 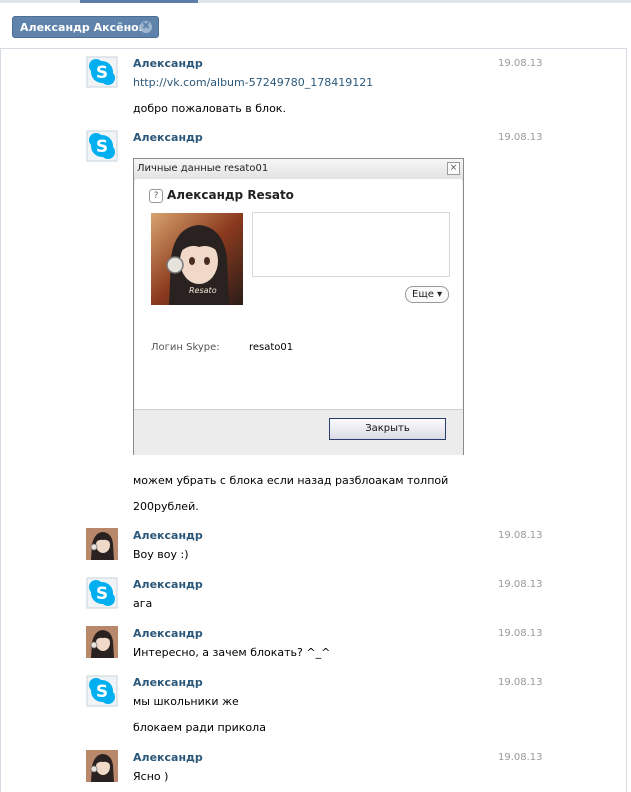 I want to click on dialog-title: Личные данные resato01, so click(x=203, y=168).